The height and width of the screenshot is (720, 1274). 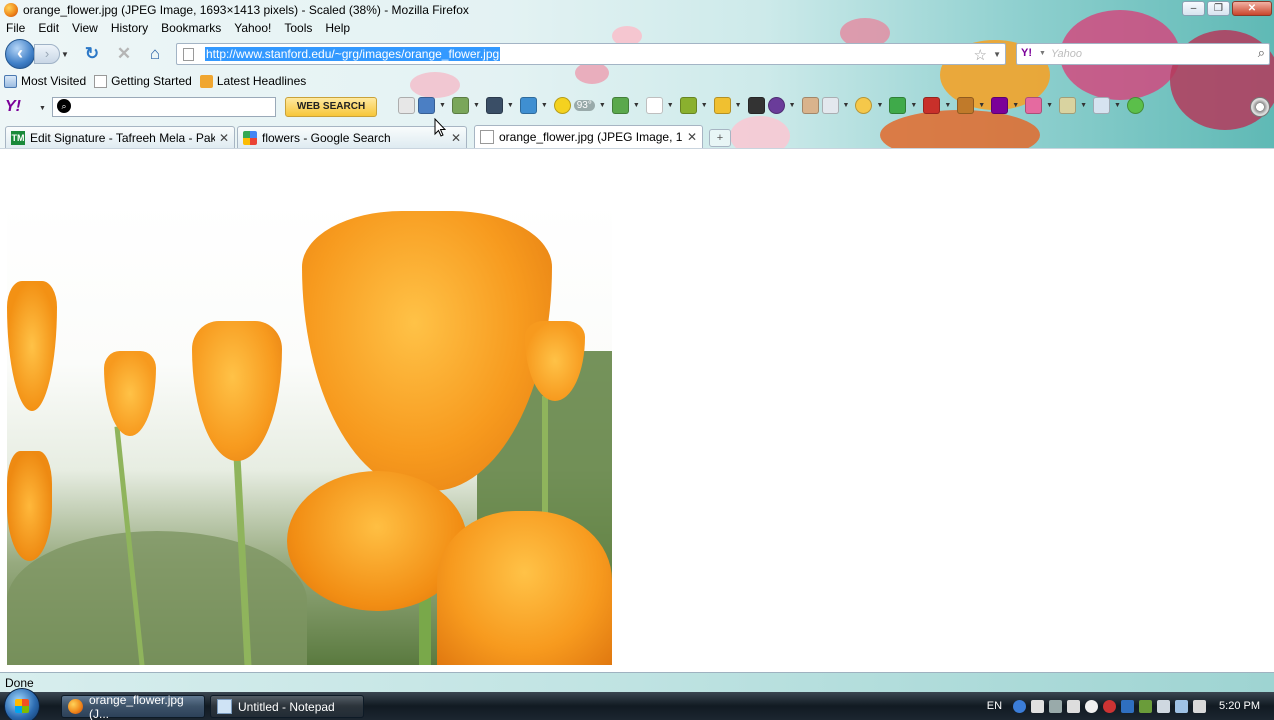 I want to click on yahoo-engine-icon: Y!, so click(x=1026, y=53).